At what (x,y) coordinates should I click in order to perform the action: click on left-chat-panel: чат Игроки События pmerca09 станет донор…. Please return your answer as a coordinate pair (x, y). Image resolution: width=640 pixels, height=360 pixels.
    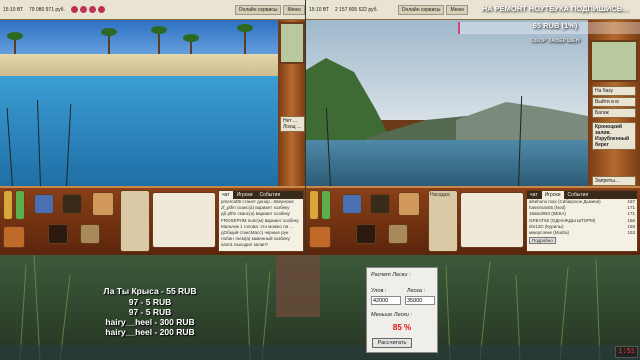
    Looking at the image, I should click on (261, 221).